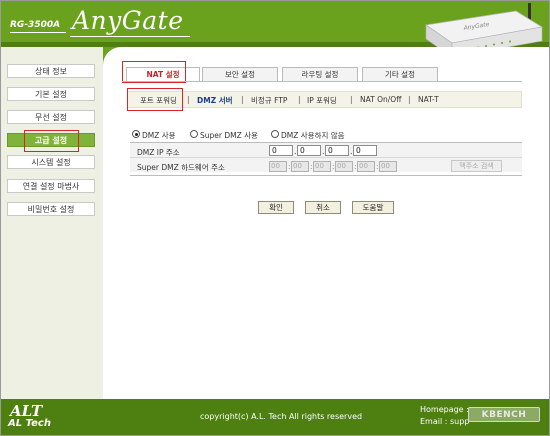  What do you see at coordinates (365, 150) in the screenshot?
I see `dmz-ip-octet-4: 0` at bounding box center [365, 150].